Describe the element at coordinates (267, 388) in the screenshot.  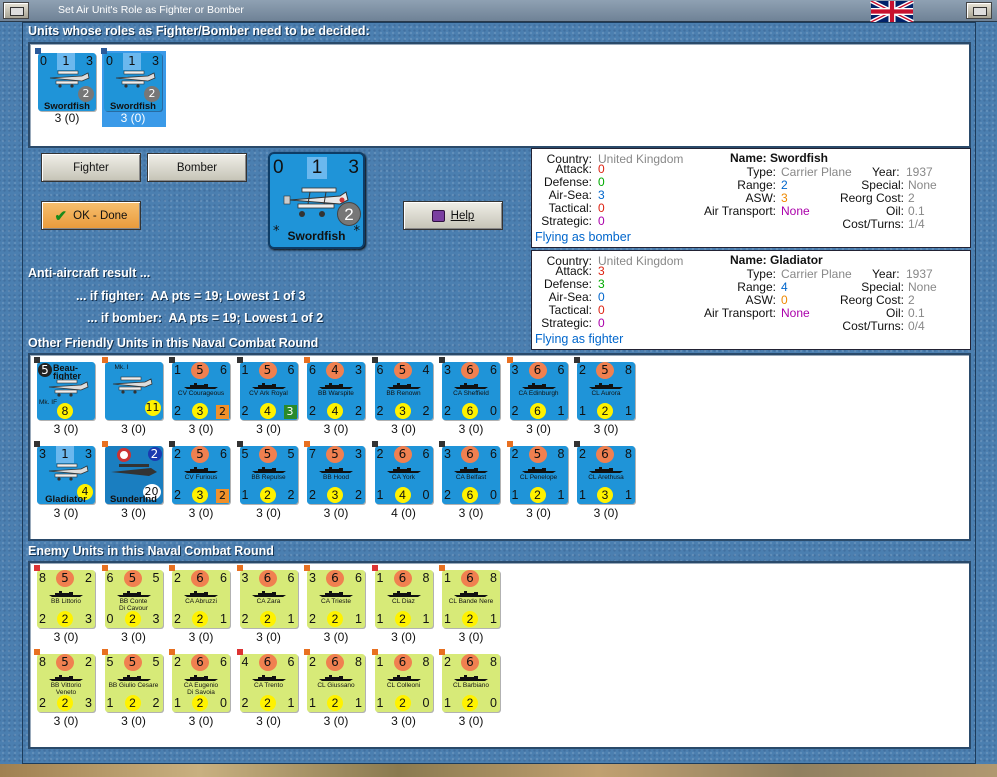
I see `friendly-unit-counter: 1 5 6 CV Ark Royal 2 4 3` at that location.